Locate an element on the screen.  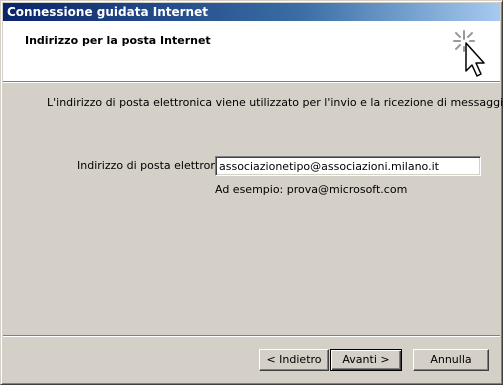
cancel-button: Annulla is located at coordinates (451, 360).